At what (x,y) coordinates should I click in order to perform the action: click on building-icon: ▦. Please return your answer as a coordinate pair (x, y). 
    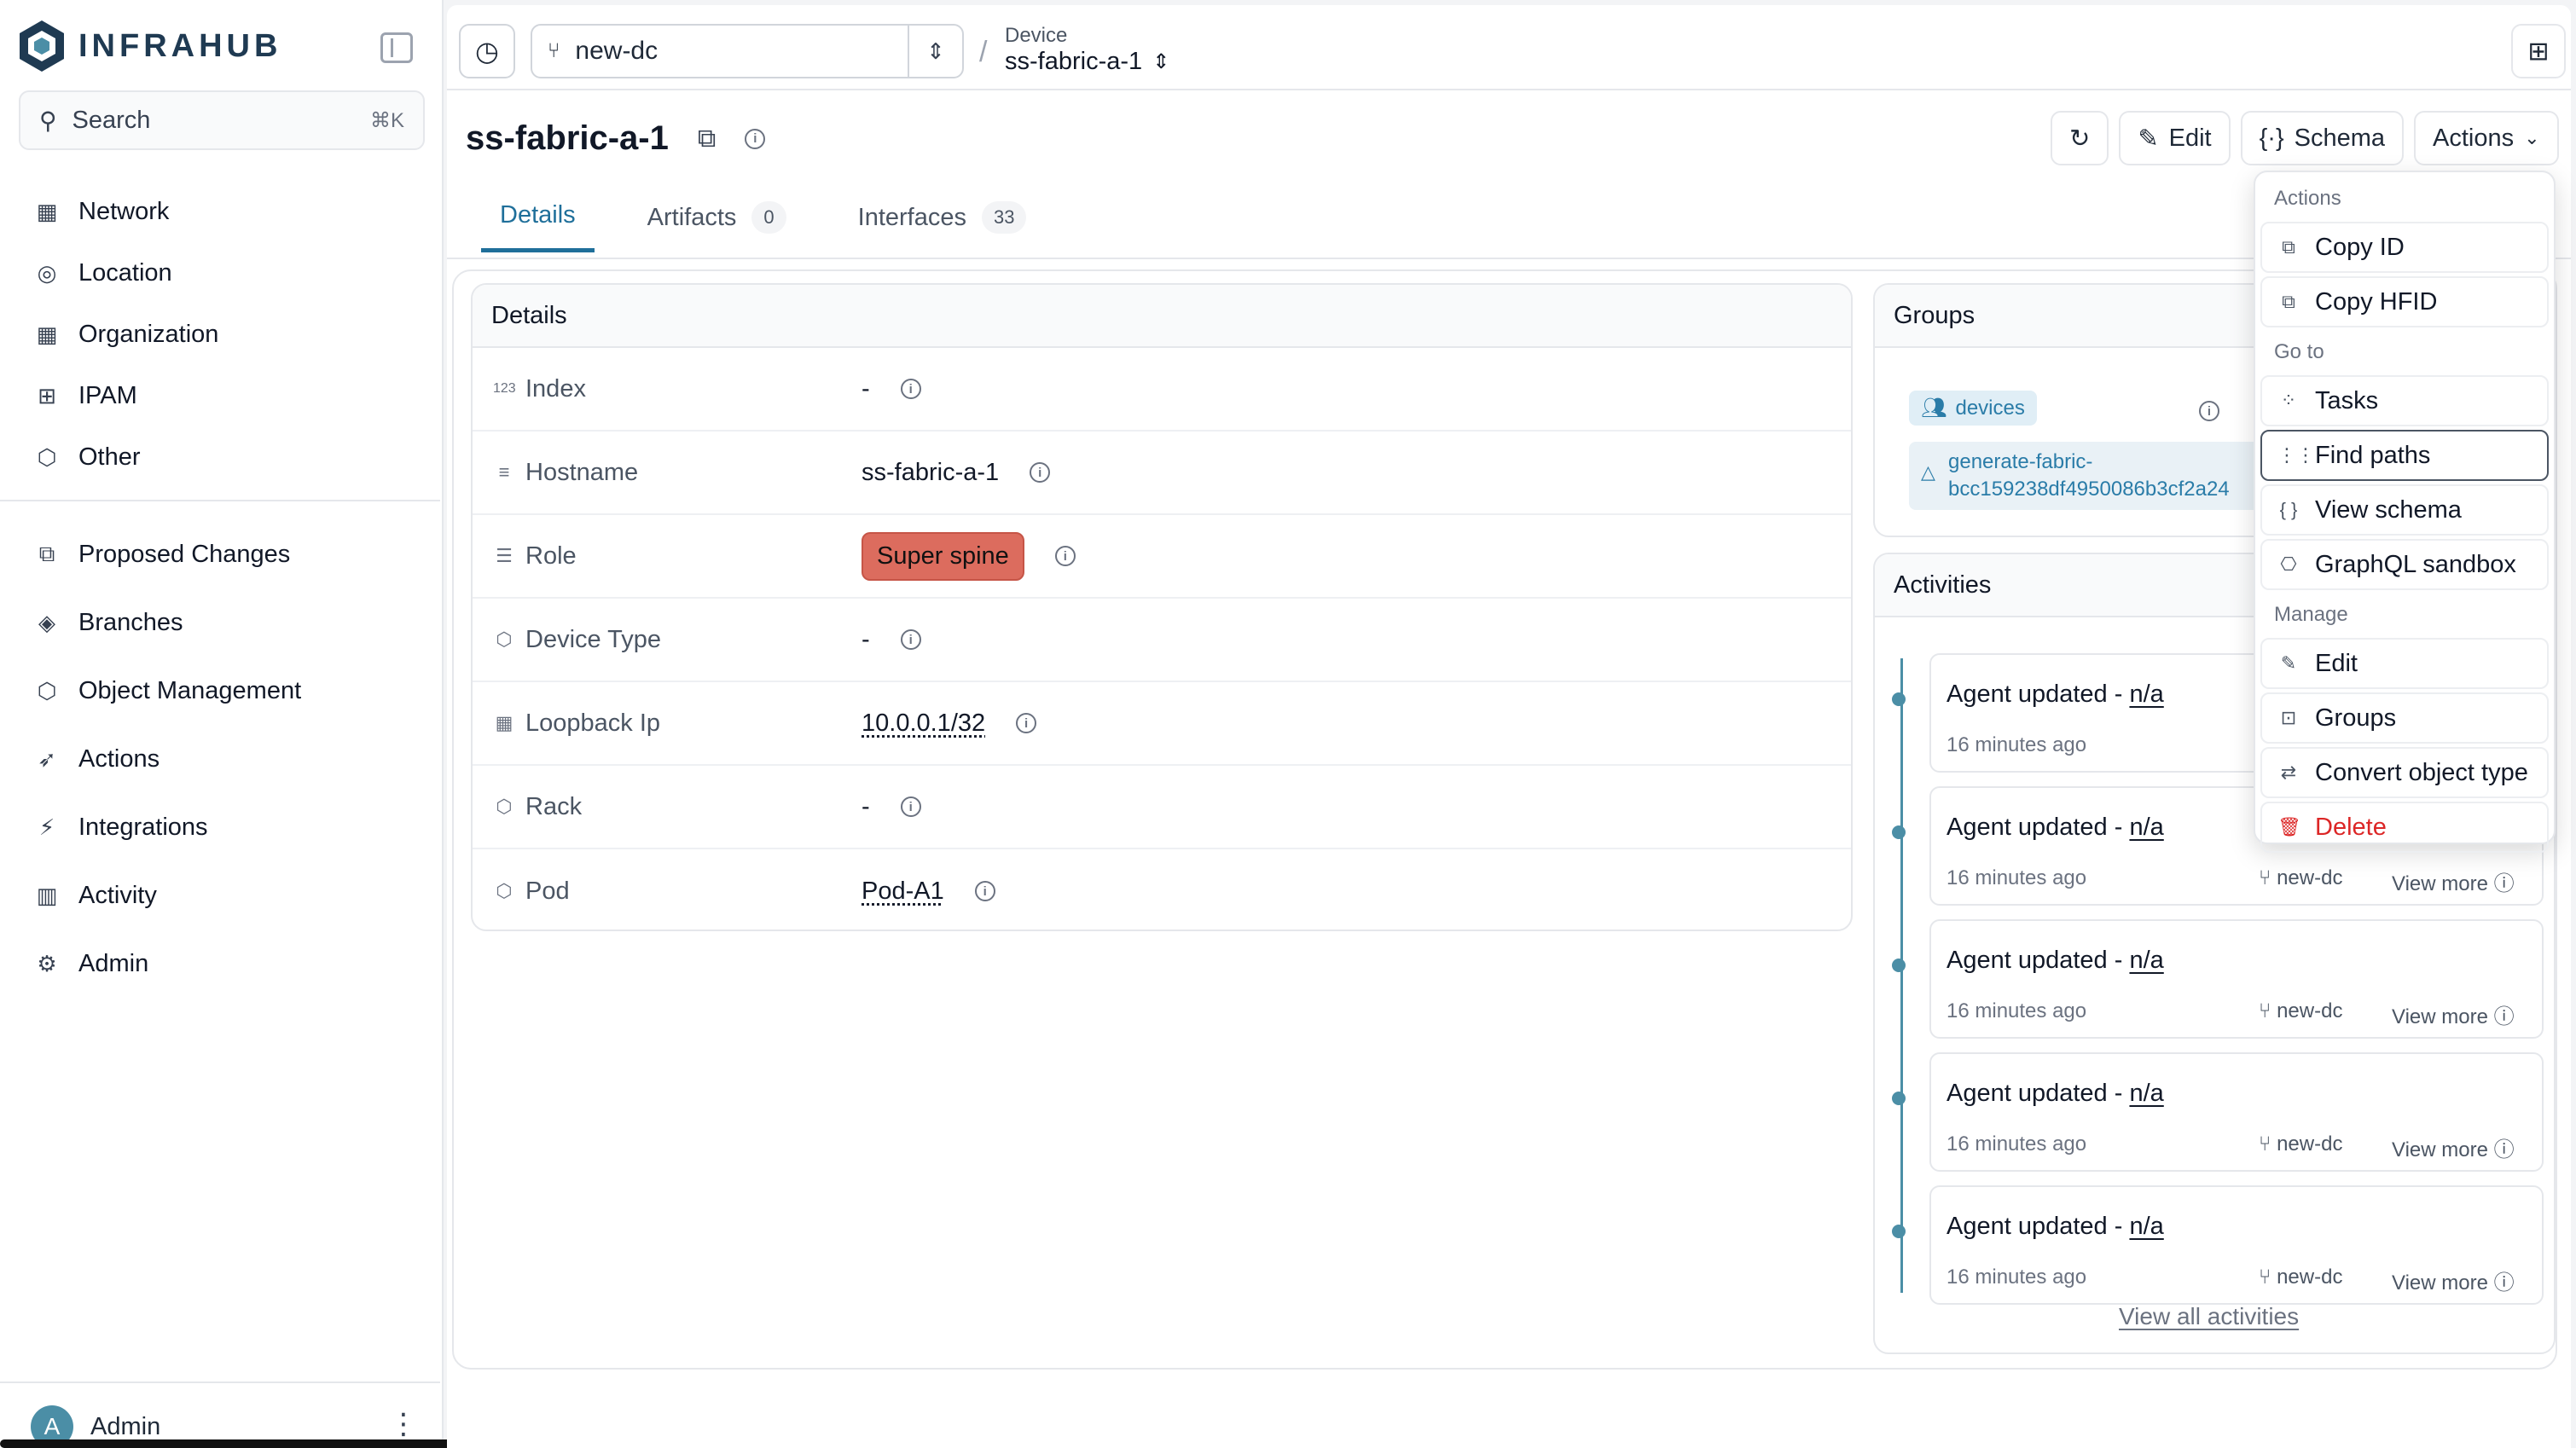
    Looking at the image, I should click on (47, 334).